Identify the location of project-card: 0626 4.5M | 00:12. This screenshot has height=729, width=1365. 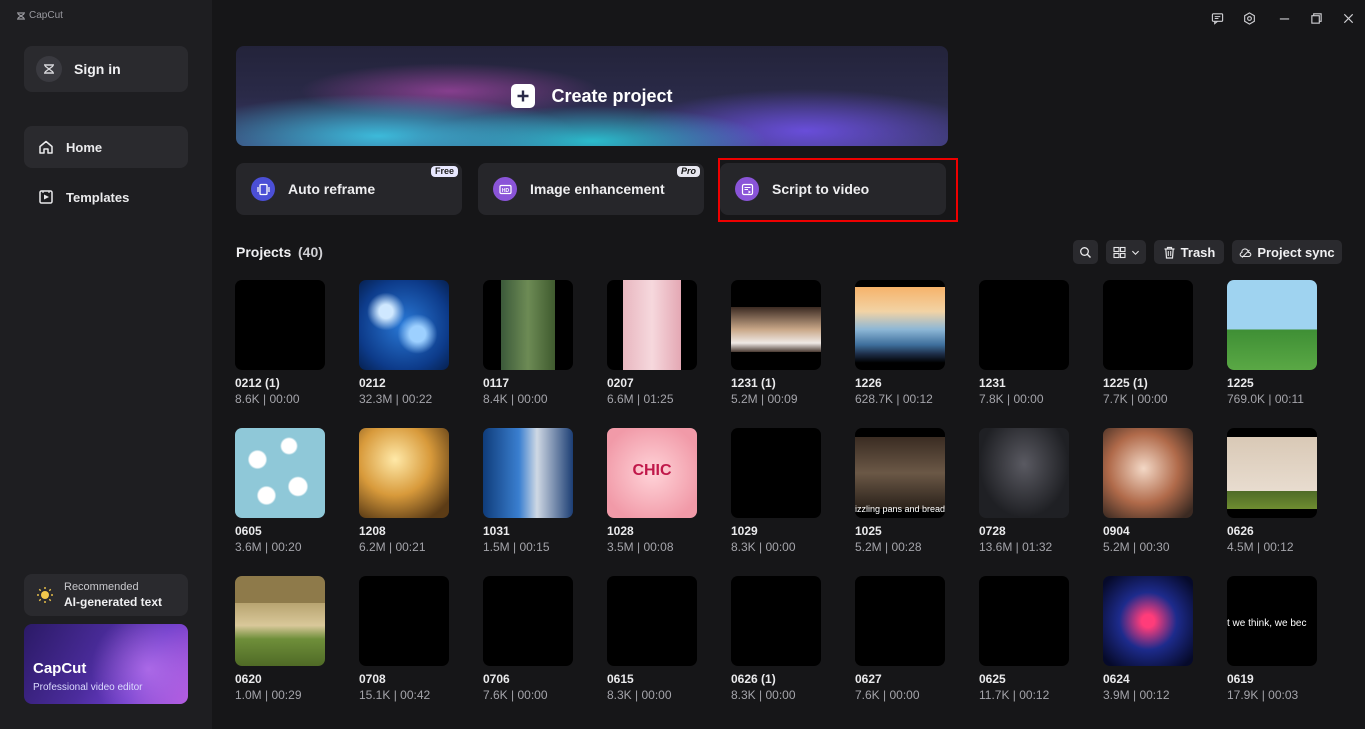
(1272, 491).